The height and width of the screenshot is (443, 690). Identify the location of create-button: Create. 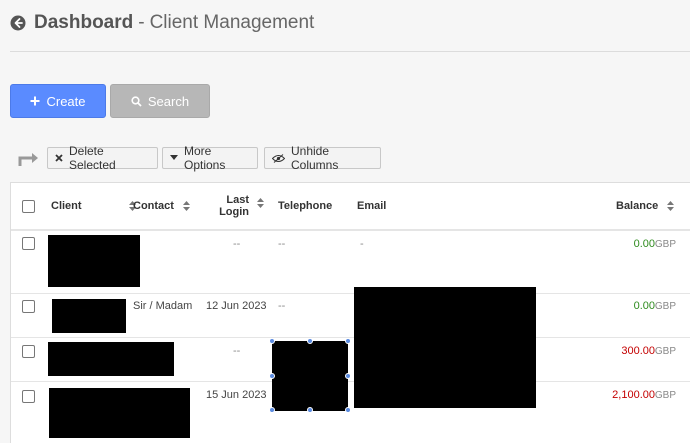
(58, 101).